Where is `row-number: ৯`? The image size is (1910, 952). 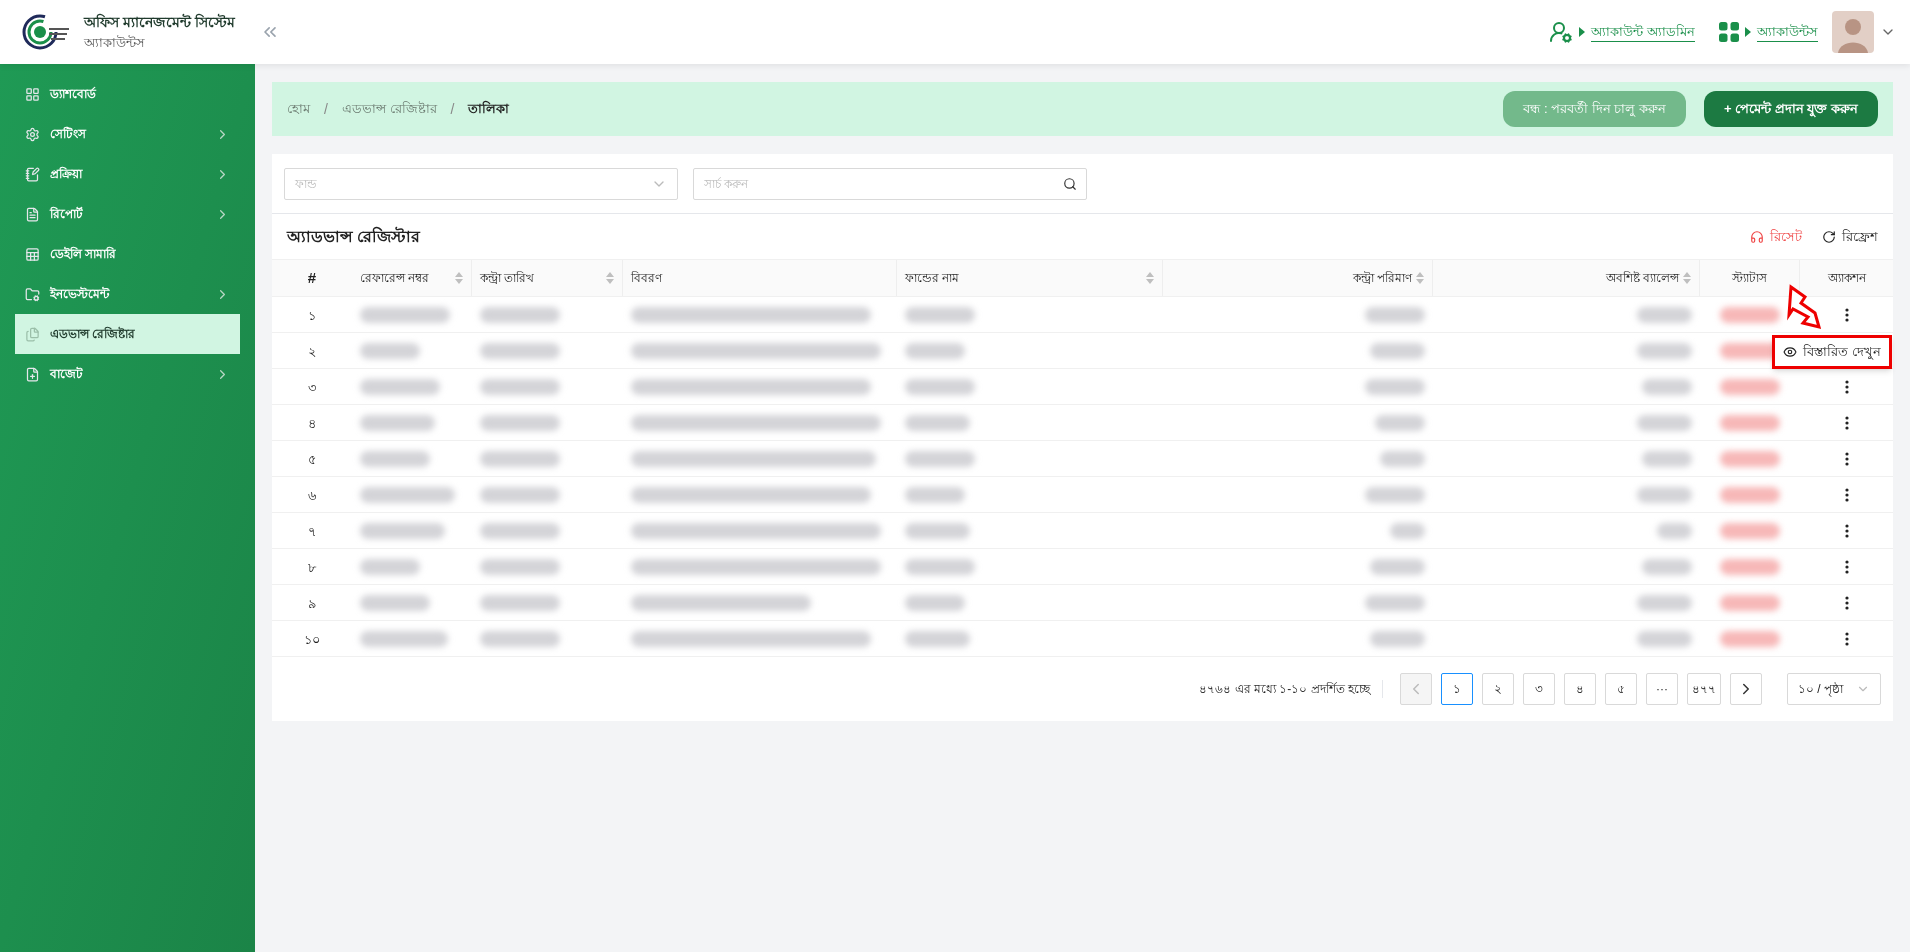
row-number: ৯ is located at coordinates (312, 603).